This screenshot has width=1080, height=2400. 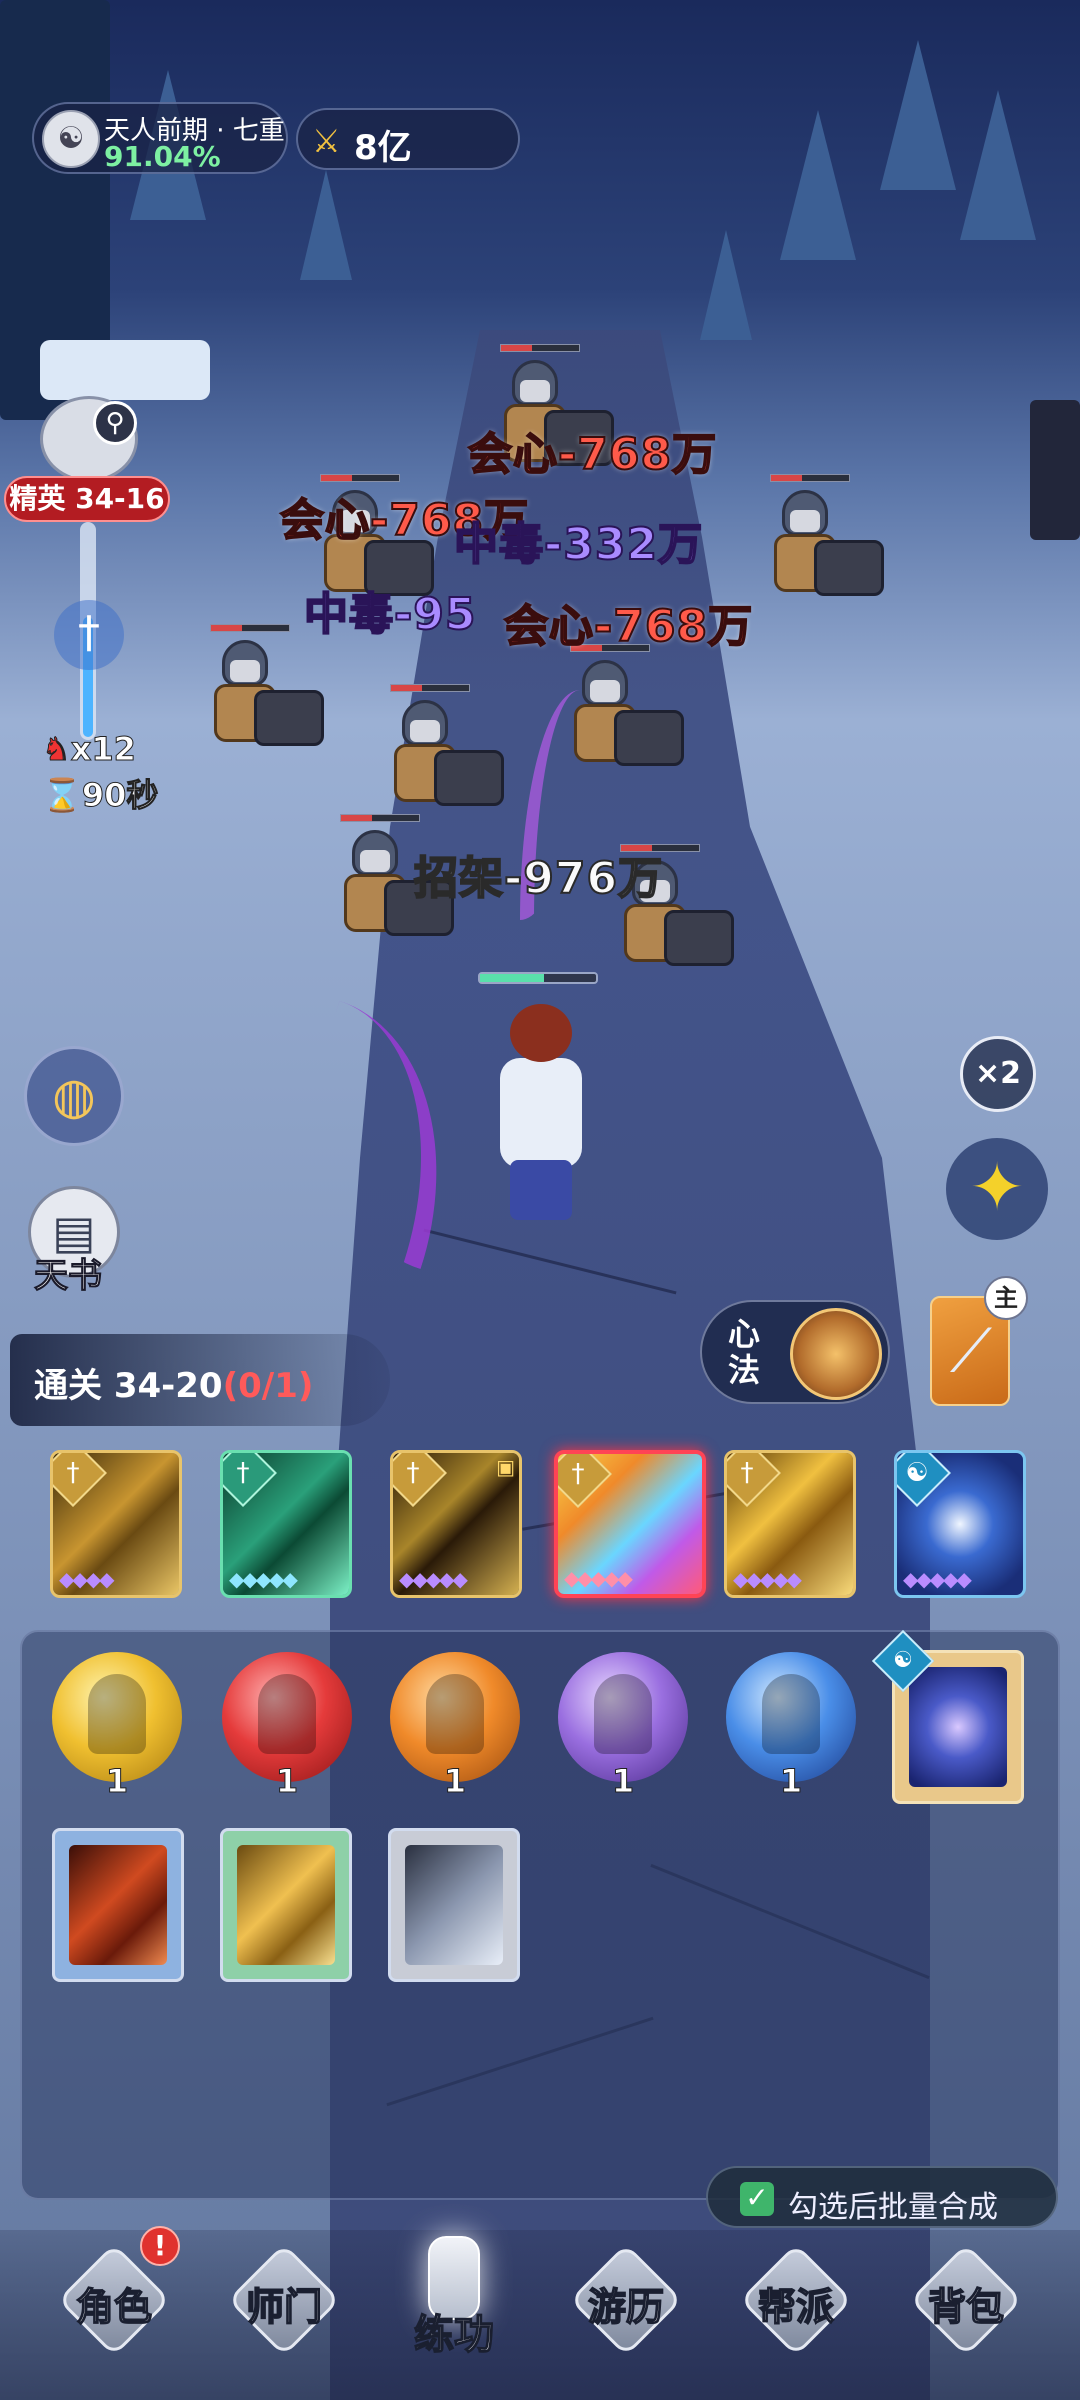 What do you see at coordinates (836, 1354) in the screenshot?
I see `mind-method-orb-icon` at bounding box center [836, 1354].